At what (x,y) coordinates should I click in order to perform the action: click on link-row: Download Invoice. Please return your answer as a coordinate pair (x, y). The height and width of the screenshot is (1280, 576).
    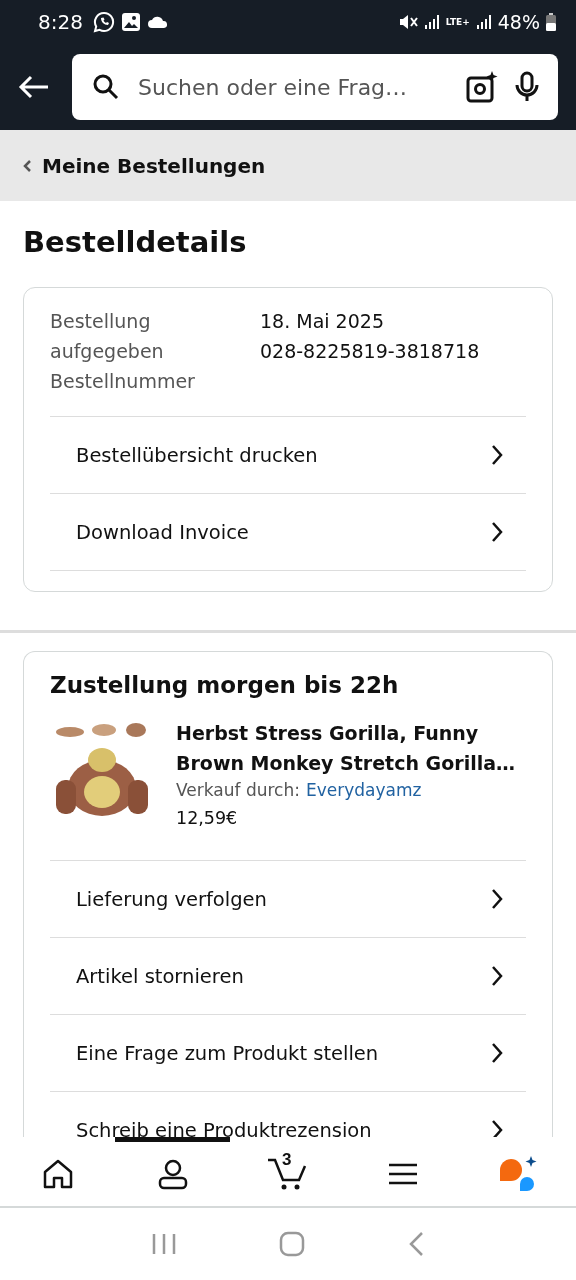
    Looking at the image, I should click on (288, 531).